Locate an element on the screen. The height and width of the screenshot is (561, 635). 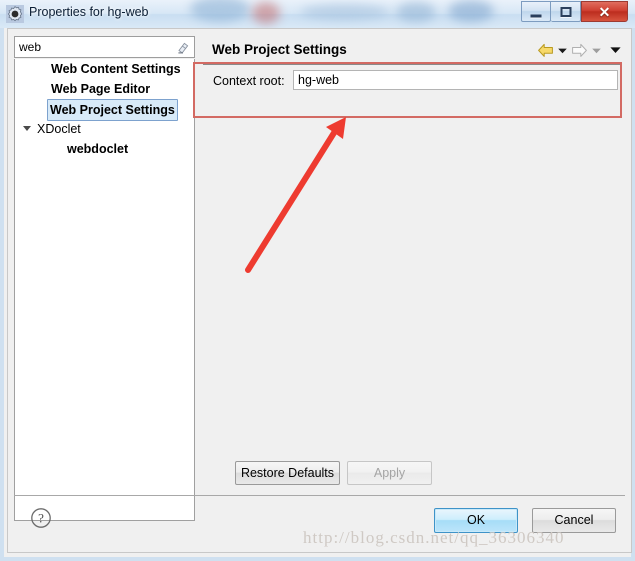
tree-item-web-page-editor: Web Page Editor is located at coordinates (104, 89).